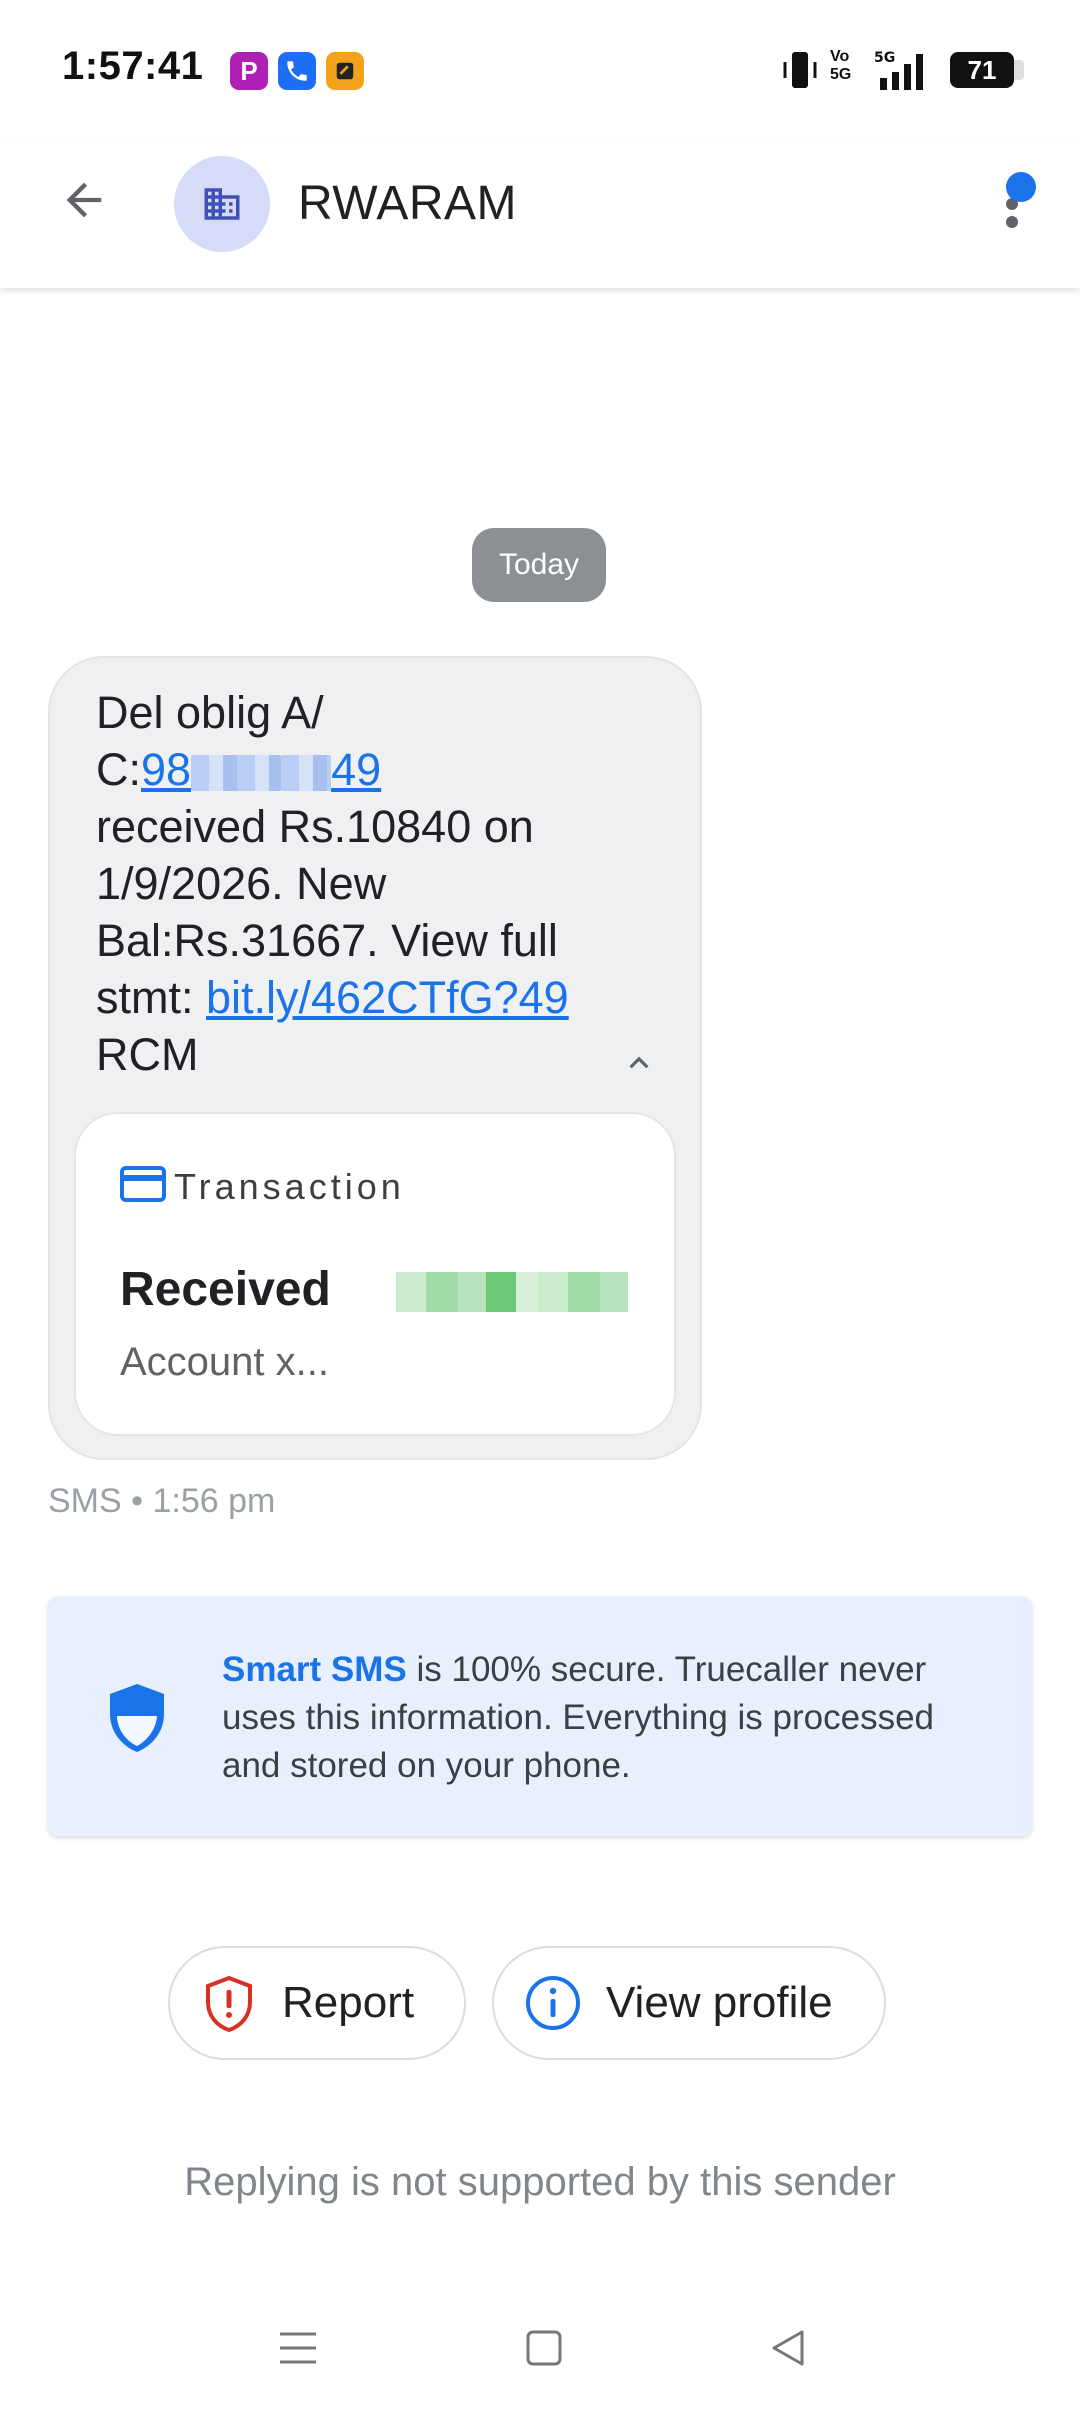  I want to click on card-title: Received, so click(225, 1289).